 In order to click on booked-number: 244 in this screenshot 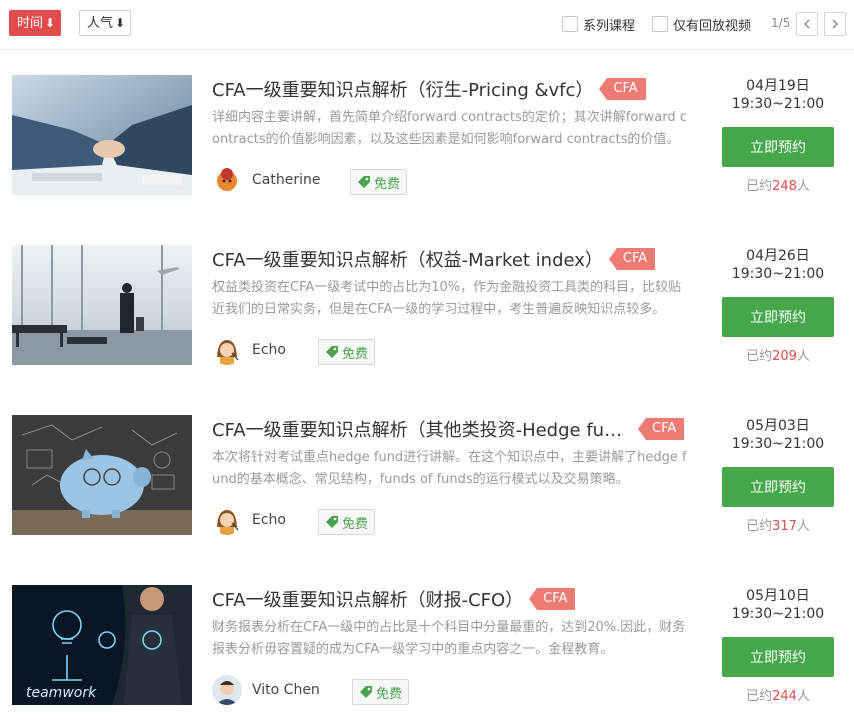, I will do `click(784, 696)`.